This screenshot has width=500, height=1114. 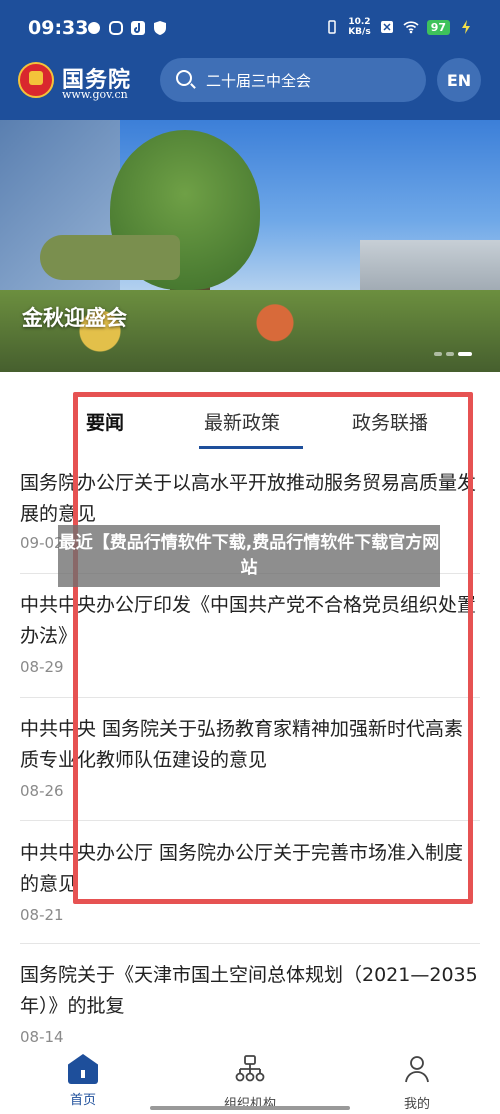 I want to click on sim-x-icon, so click(x=386, y=27).